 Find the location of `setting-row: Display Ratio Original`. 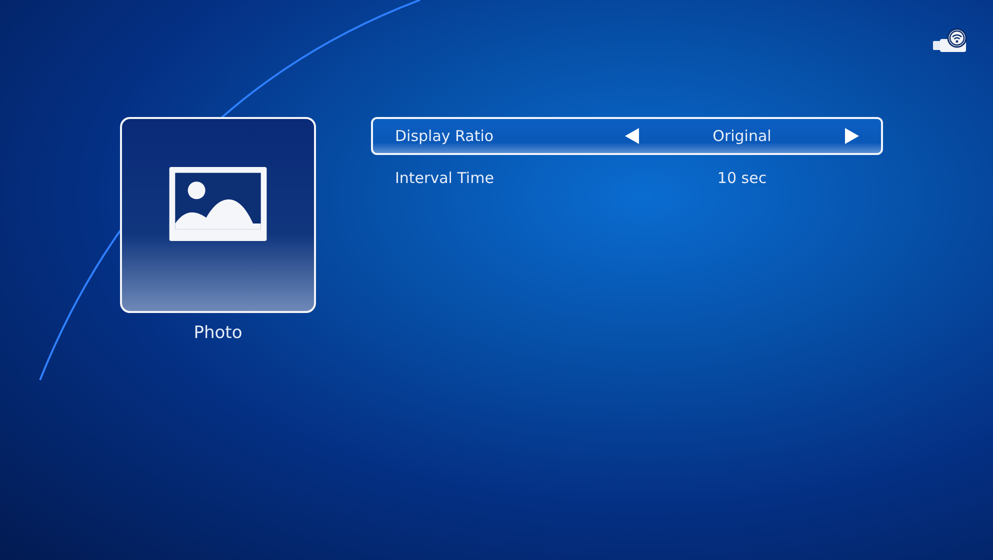

setting-row: Display Ratio Original is located at coordinates (627, 136).